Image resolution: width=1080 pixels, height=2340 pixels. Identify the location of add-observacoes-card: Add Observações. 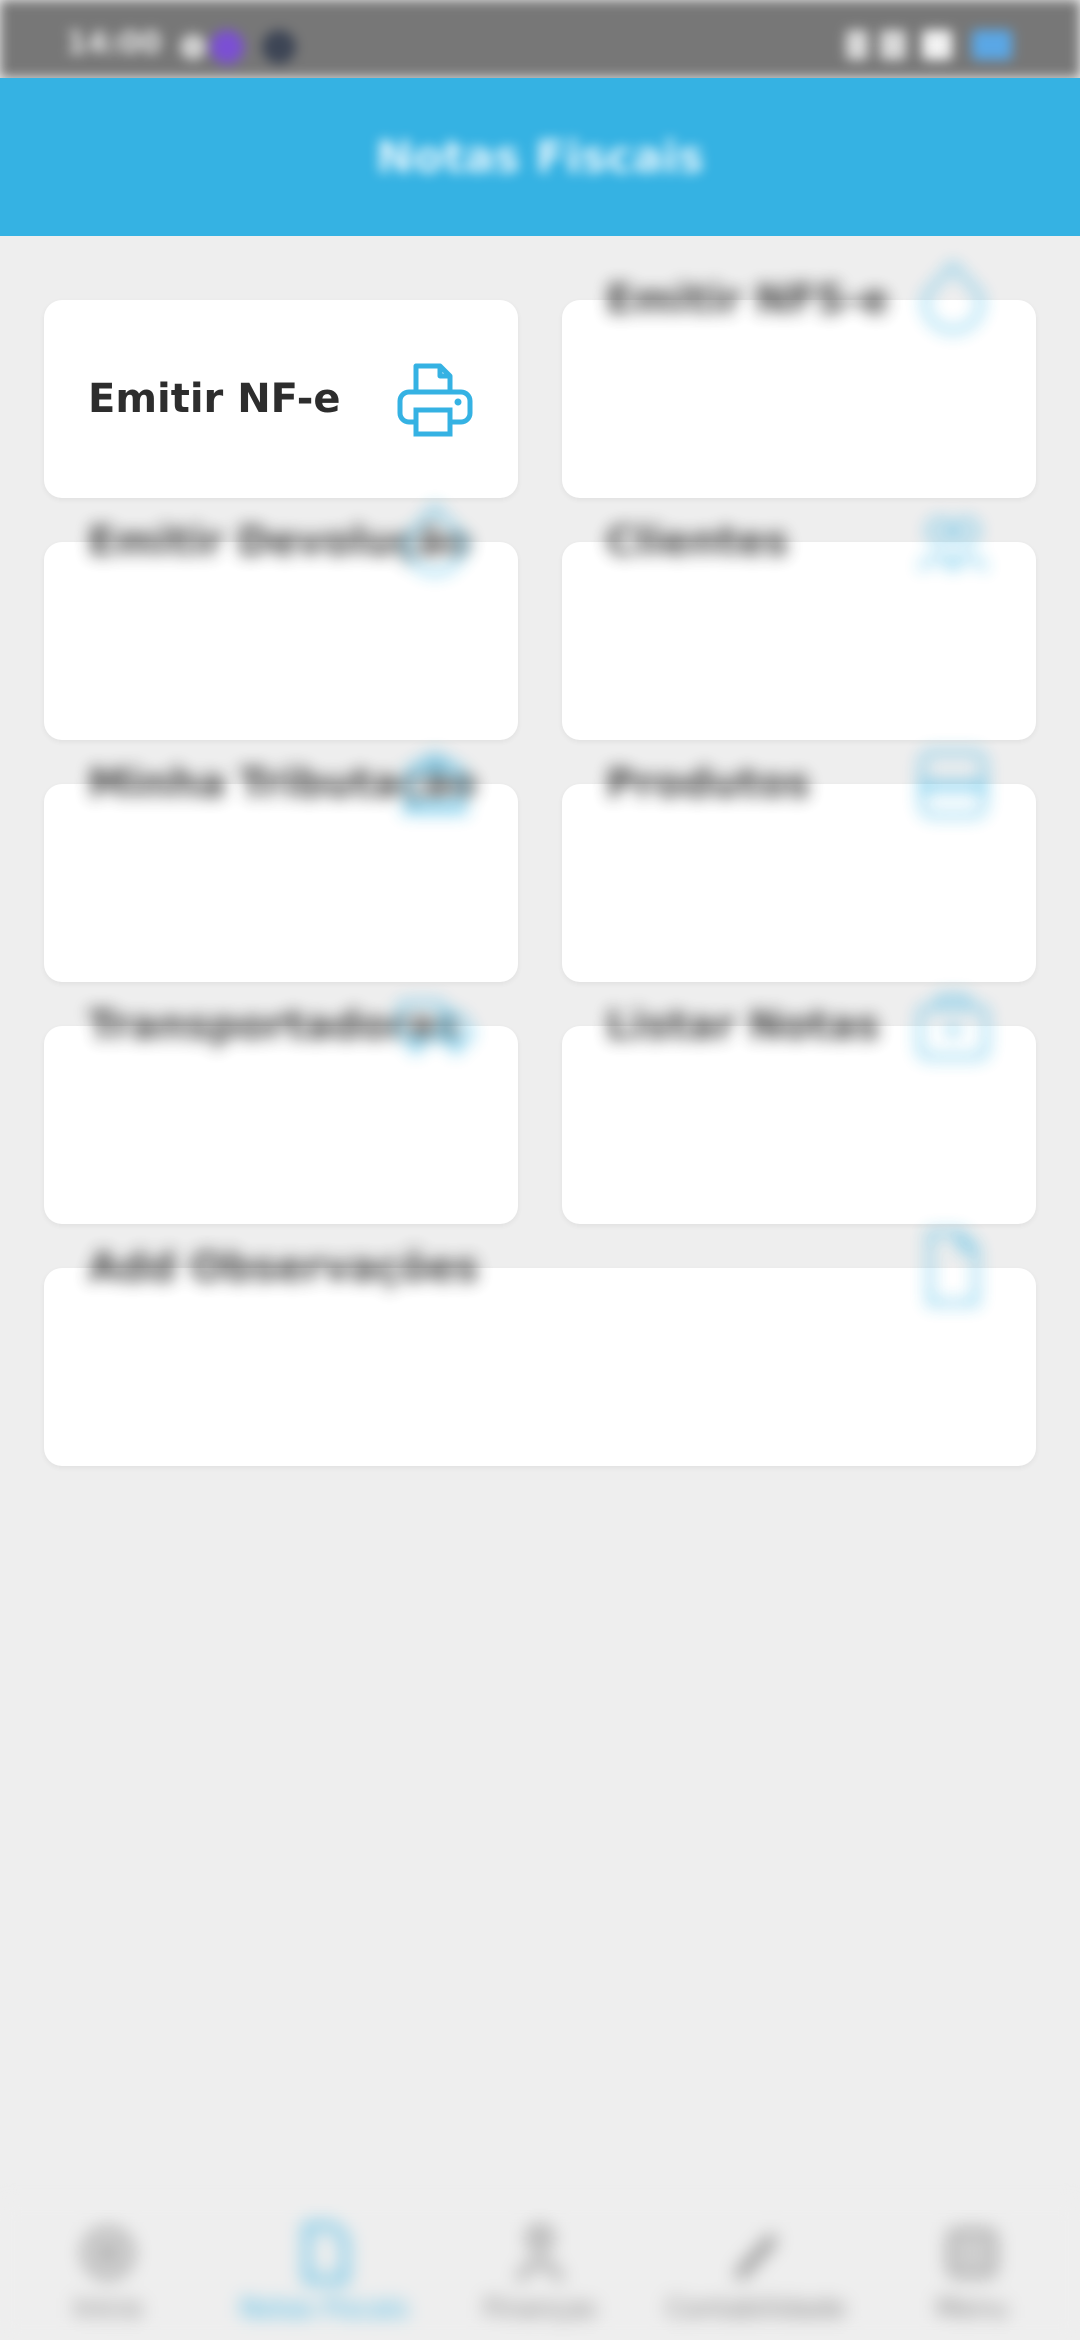
(540, 1348).